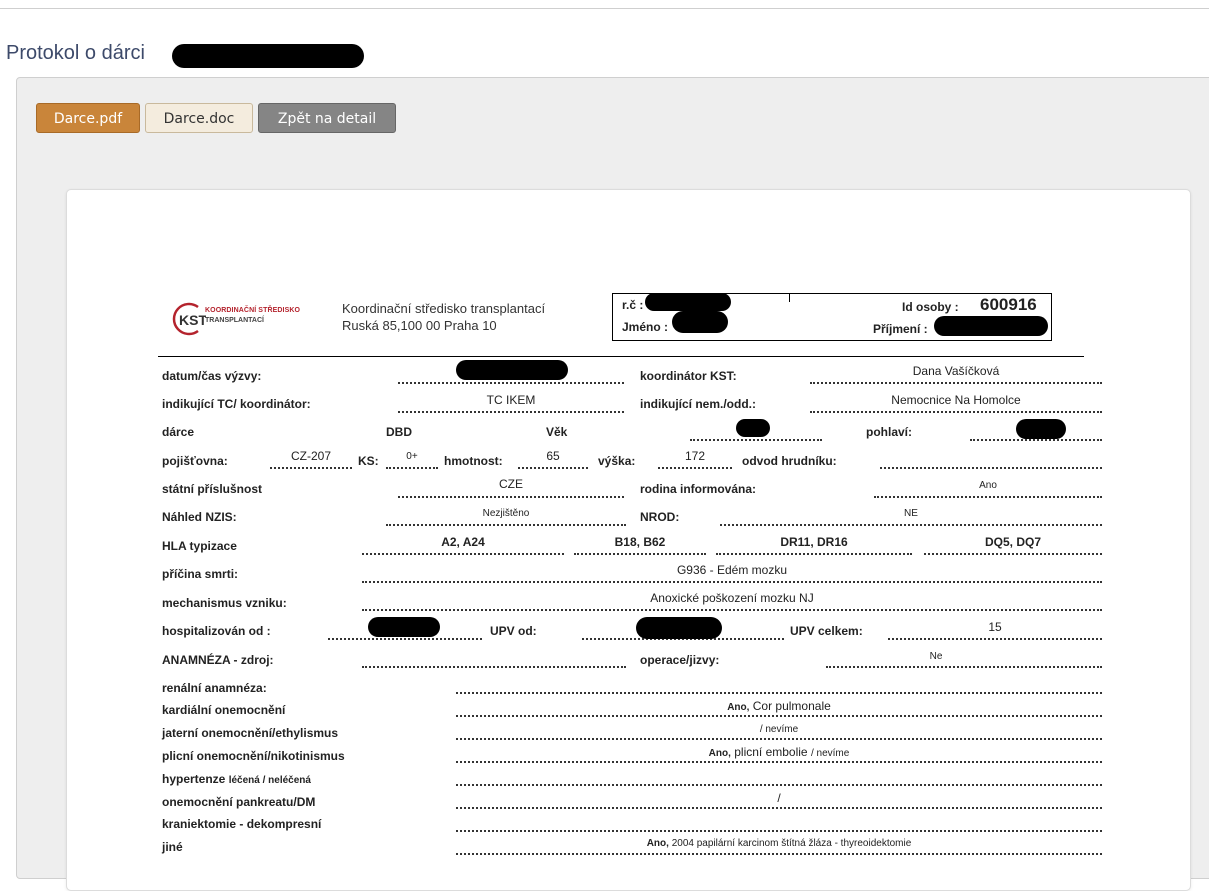 The image size is (1209, 891). Describe the element at coordinates (1041, 429) in the screenshot. I see `redaction-pohlavi` at that location.